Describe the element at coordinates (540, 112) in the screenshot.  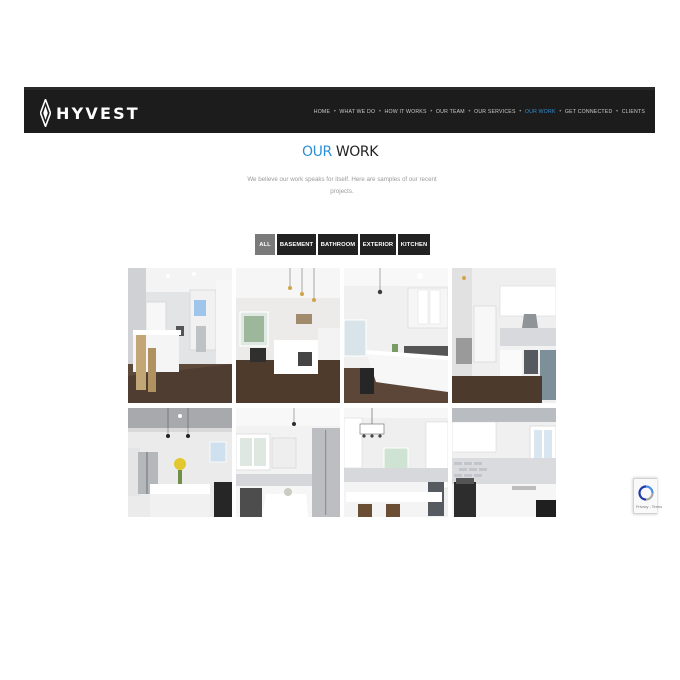
I see `nav-link: OUR WORK` at that location.